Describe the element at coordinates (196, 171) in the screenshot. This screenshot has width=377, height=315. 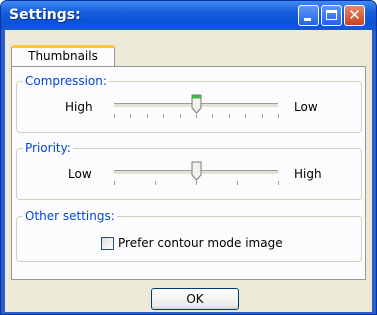
I see `priority-slider-thumb` at that location.